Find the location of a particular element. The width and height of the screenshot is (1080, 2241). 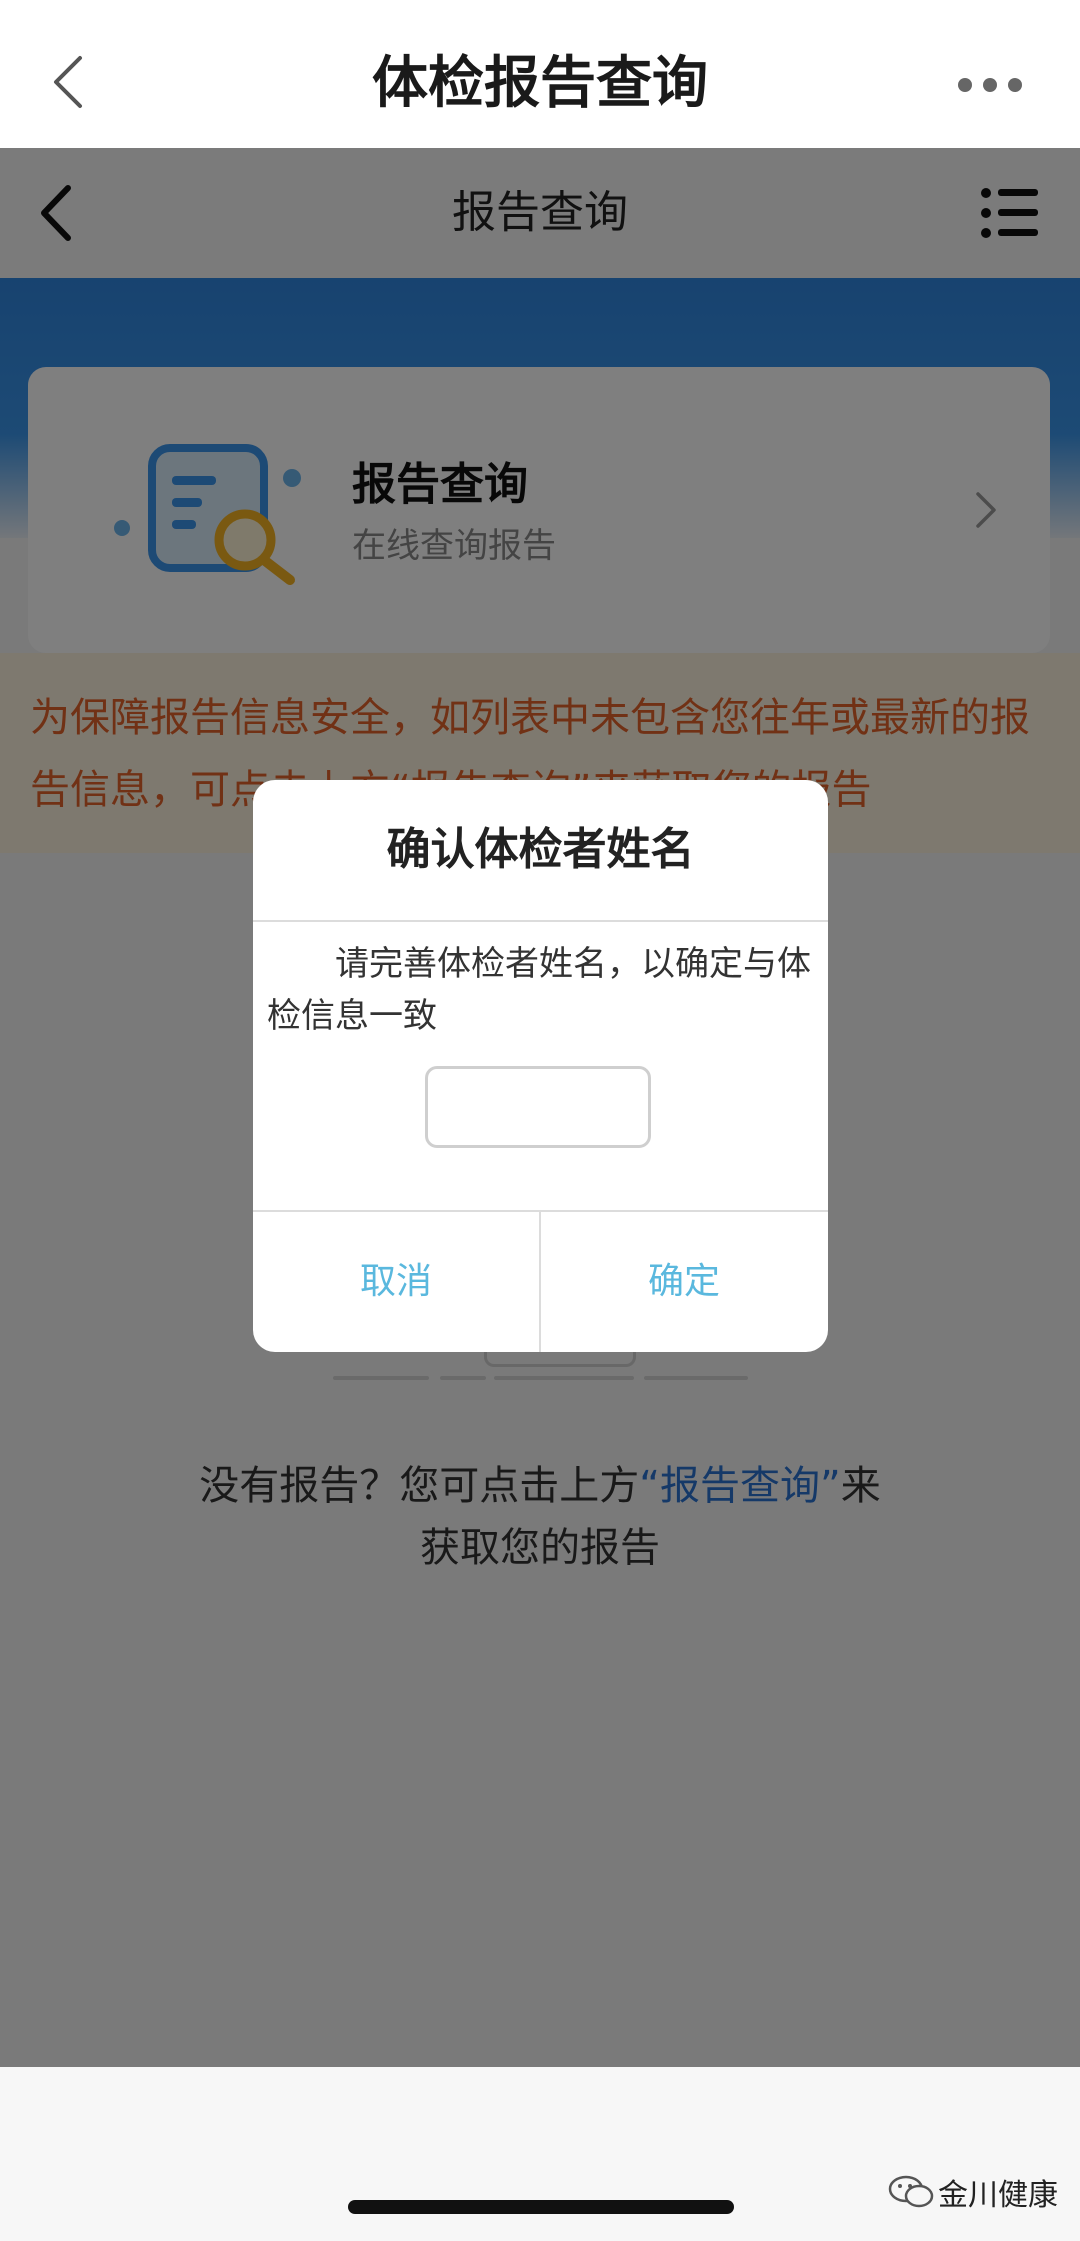

confirm-button: 确定 is located at coordinates (684, 1282).